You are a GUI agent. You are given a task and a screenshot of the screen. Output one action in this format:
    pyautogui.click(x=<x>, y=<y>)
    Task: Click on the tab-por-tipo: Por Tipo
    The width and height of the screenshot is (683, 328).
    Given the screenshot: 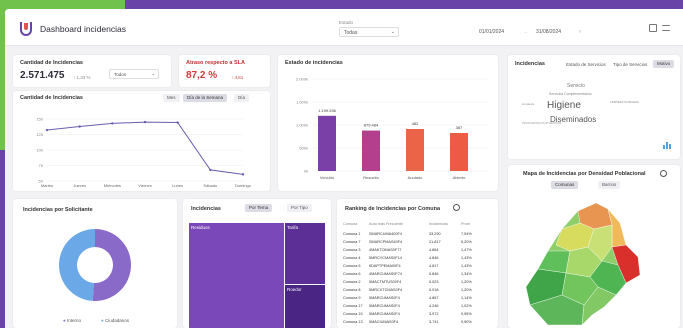 What is the action you would take?
    pyautogui.click(x=299, y=208)
    